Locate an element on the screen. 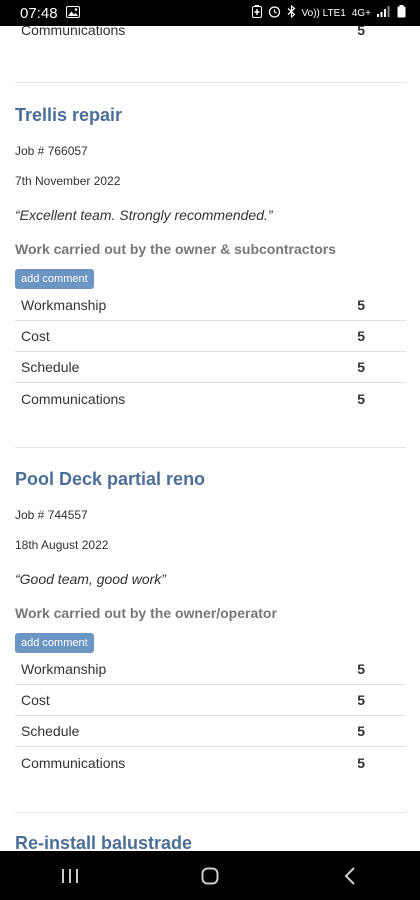  job-title: Pool Deck partial reno is located at coordinates (210, 479).